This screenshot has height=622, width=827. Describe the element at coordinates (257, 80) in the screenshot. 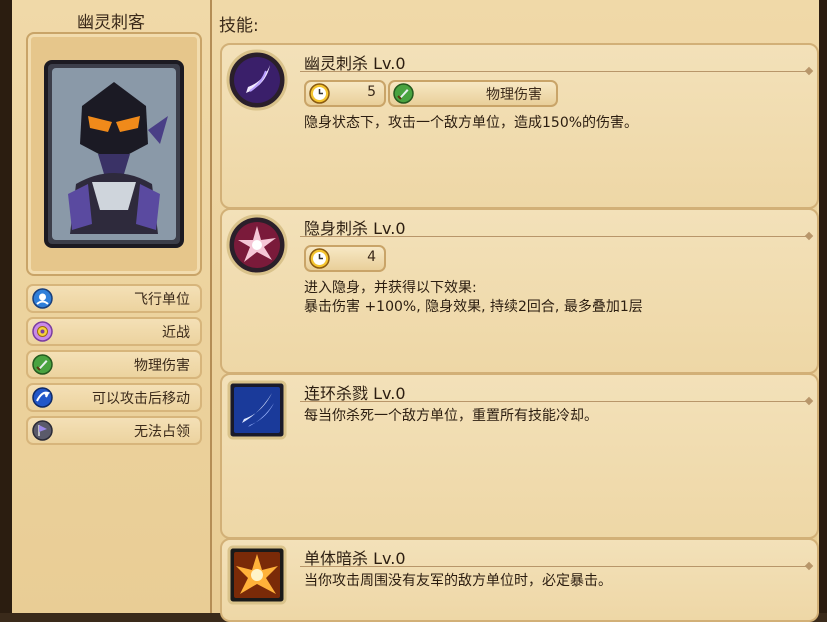

I see `ghost-slash-skill-icon` at that location.